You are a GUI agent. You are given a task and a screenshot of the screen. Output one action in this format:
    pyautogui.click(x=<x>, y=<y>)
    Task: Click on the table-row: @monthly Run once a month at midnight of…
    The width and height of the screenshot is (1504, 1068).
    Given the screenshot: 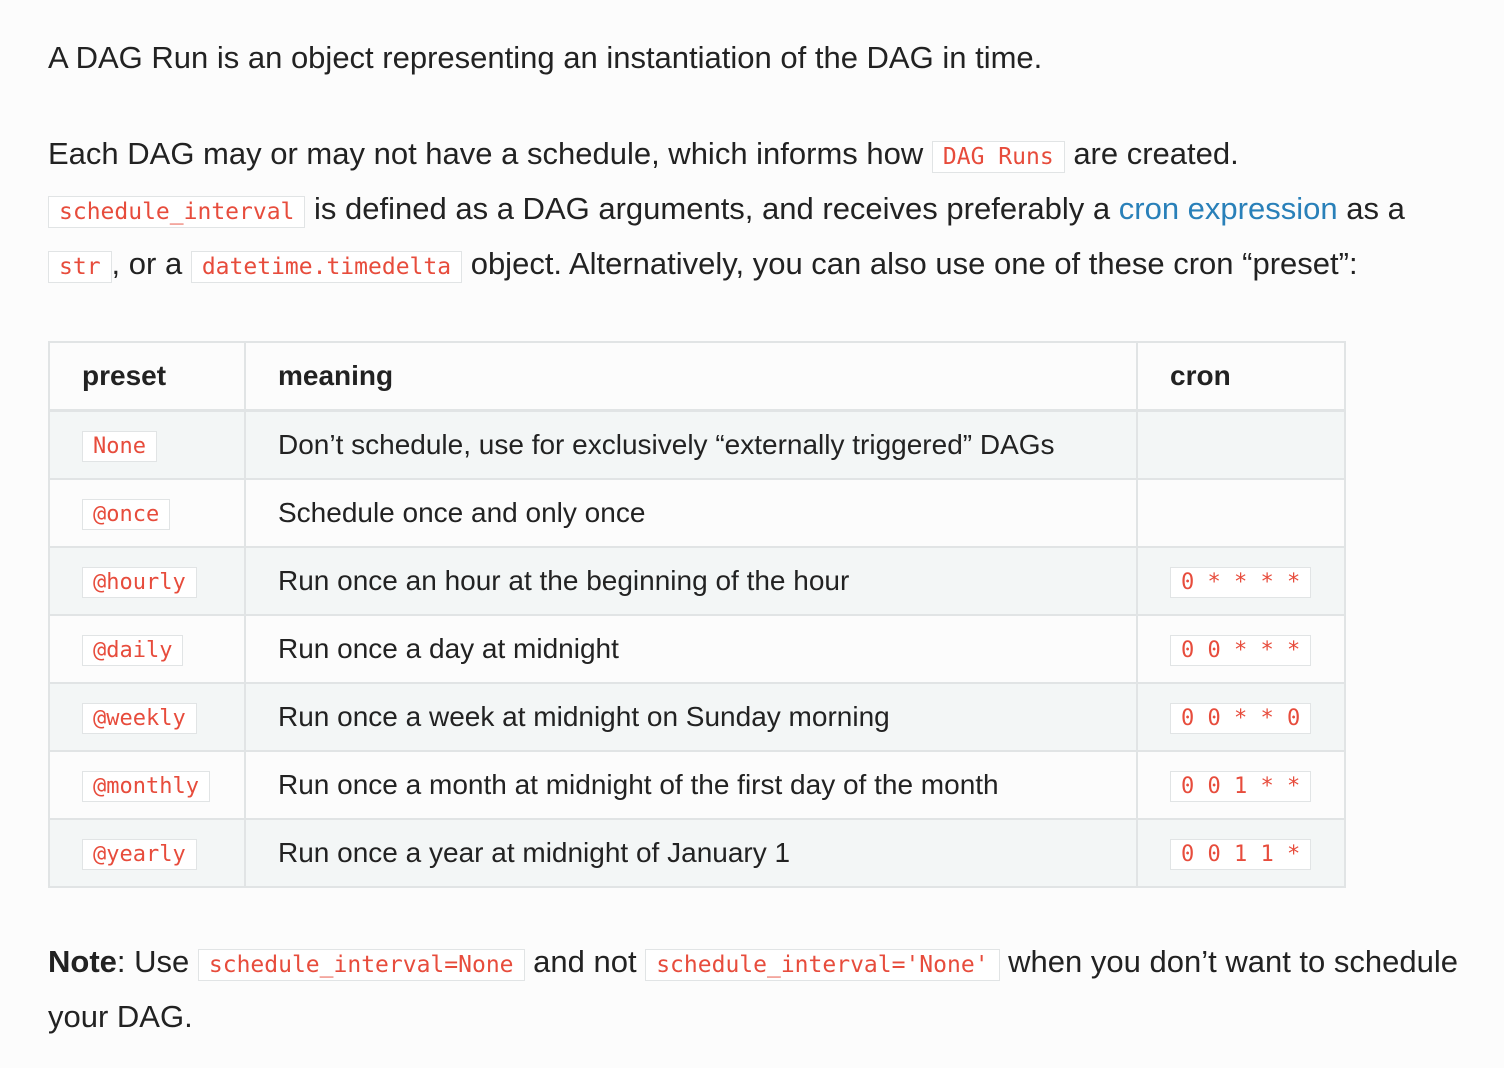 What is the action you would take?
    pyautogui.click(x=697, y=785)
    